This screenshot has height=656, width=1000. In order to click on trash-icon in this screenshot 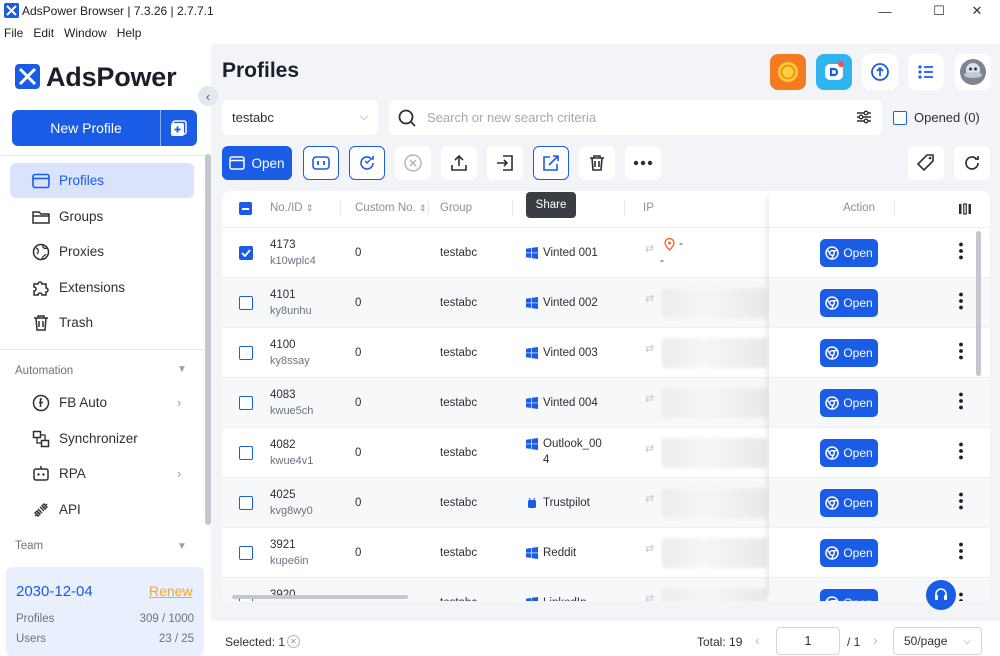, I will do `click(597, 163)`.